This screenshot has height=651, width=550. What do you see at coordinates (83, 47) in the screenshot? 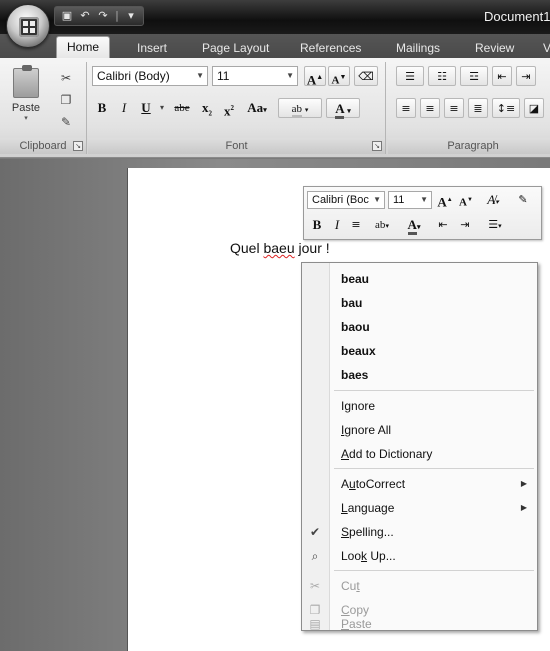
I see `tab-home: Home` at bounding box center [83, 47].